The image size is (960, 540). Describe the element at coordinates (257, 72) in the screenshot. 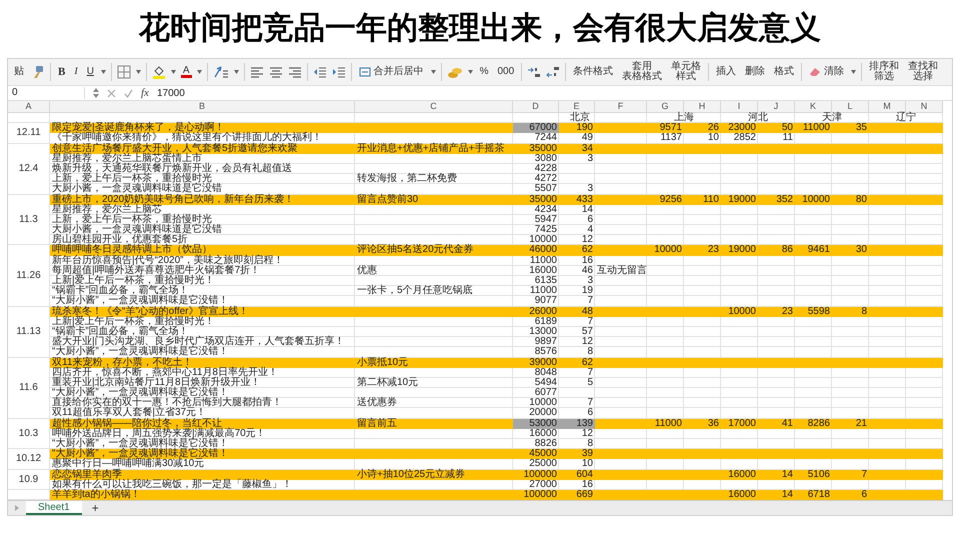

I see `align-left-icon` at that location.